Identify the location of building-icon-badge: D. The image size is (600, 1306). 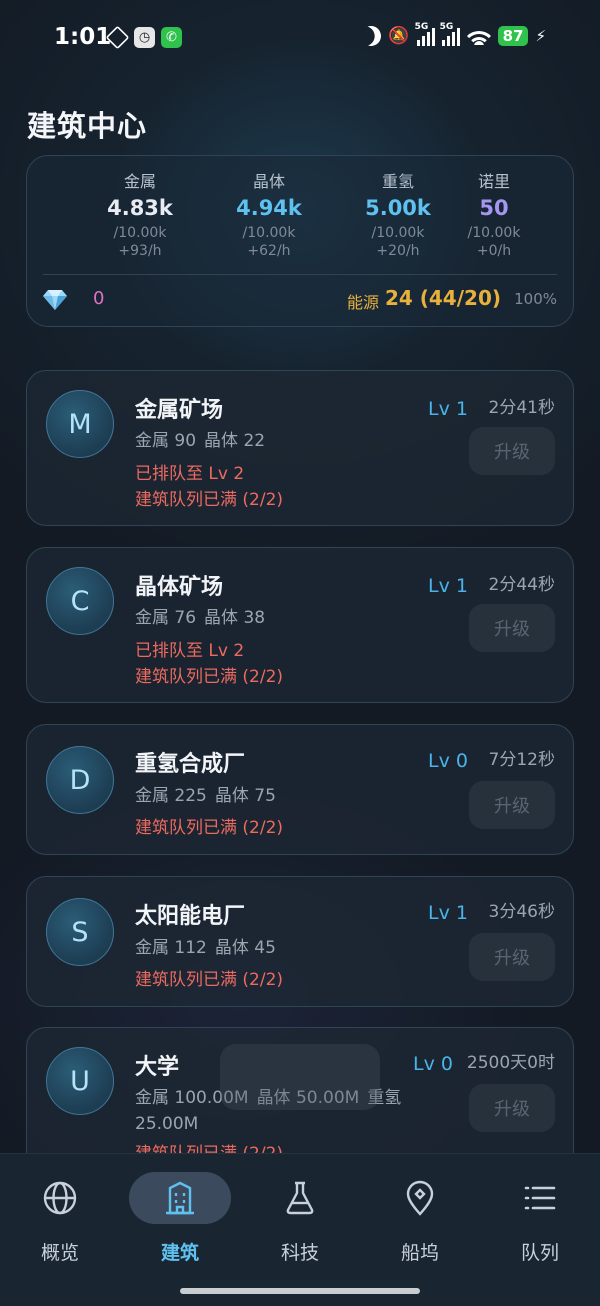
(80, 780).